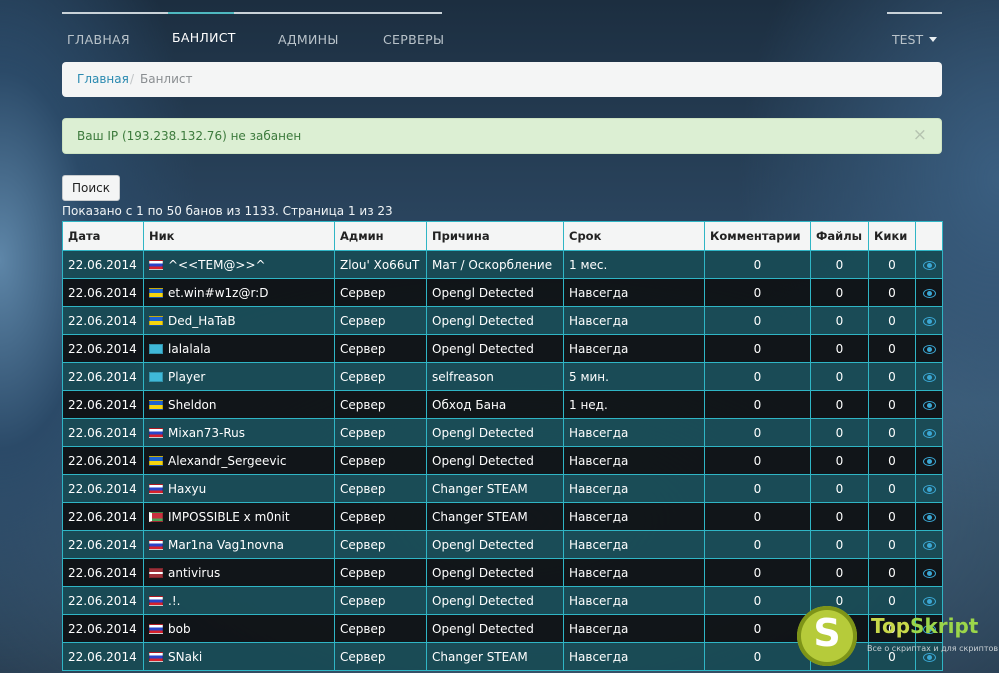 The image size is (999, 673). Describe the element at coordinates (495, 628) in the screenshot. I see `cell-reason: Opengl Detected` at that location.